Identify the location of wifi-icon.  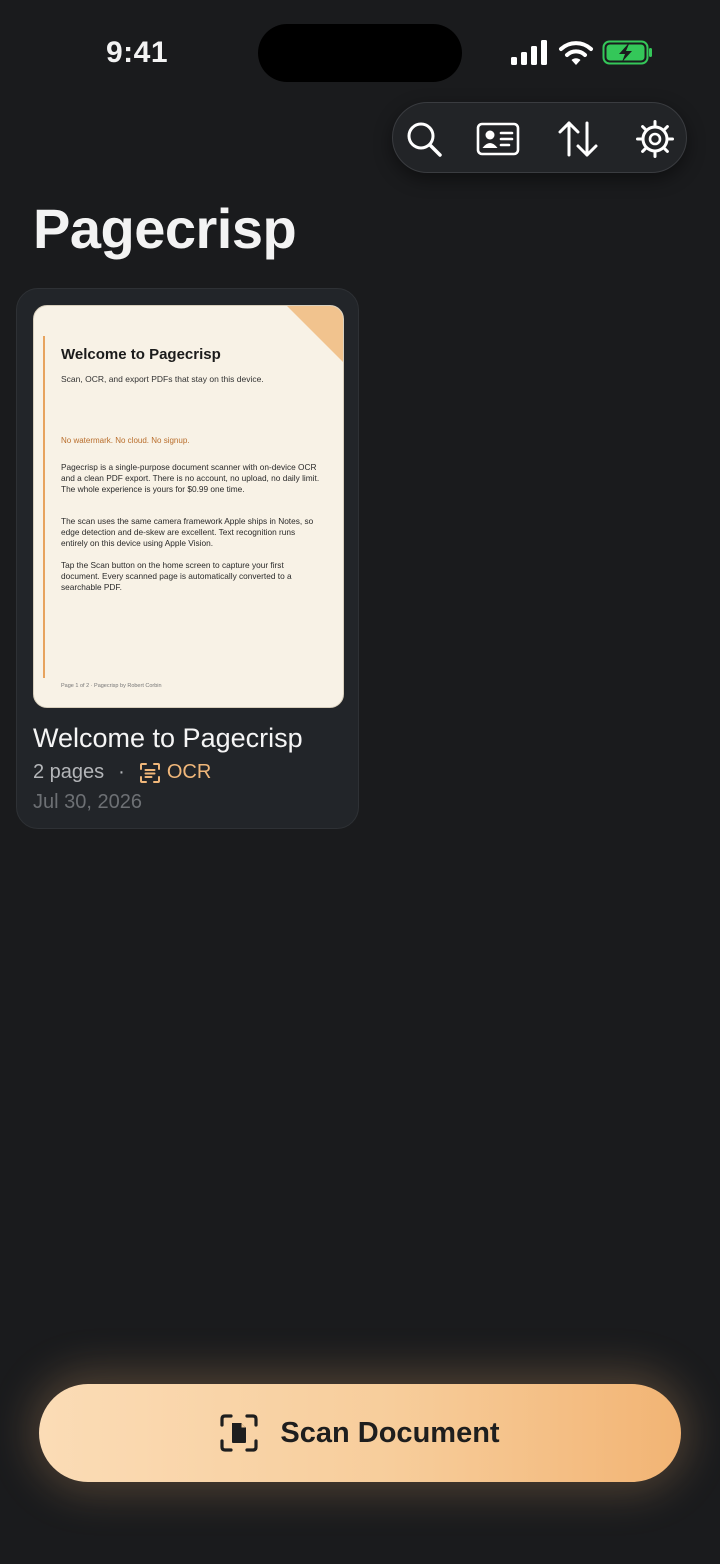
(576, 53).